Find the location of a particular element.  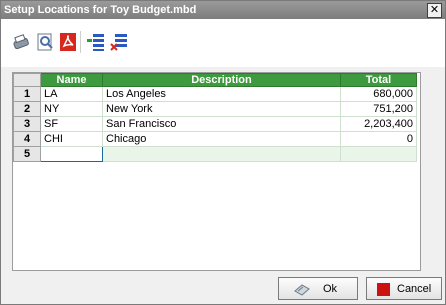

insert-row-icon is located at coordinates (95, 42).